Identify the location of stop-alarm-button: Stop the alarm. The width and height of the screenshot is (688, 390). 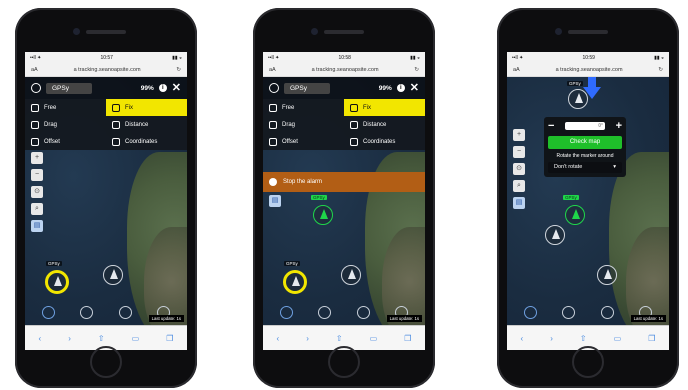
(344, 182).